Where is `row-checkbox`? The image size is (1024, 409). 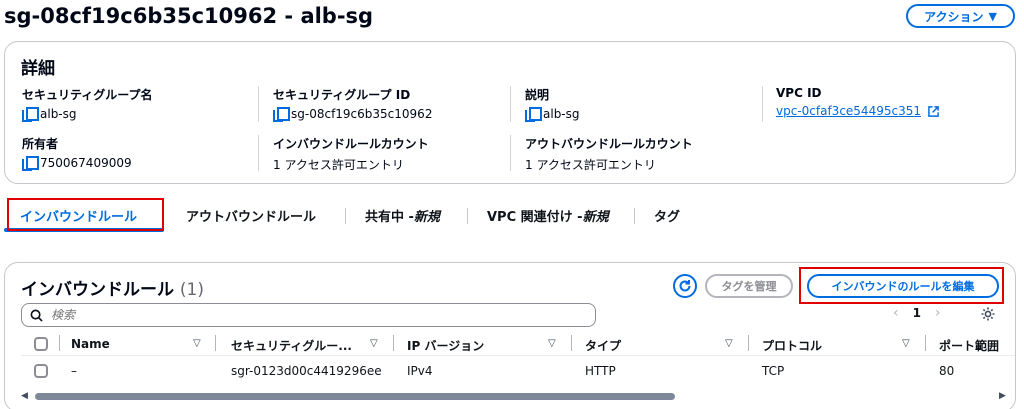 row-checkbox is located at coordinates (41, 371).